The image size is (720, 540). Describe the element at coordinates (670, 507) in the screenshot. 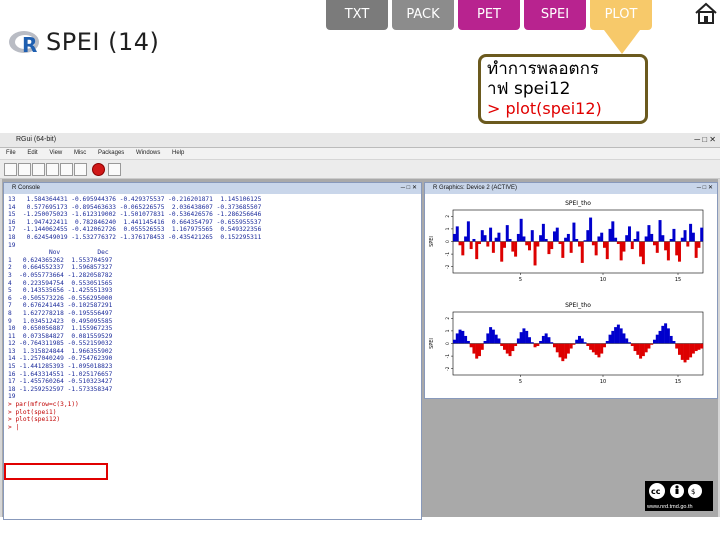

I see `license-url: www.nrd.tmd.go.th` at that location.